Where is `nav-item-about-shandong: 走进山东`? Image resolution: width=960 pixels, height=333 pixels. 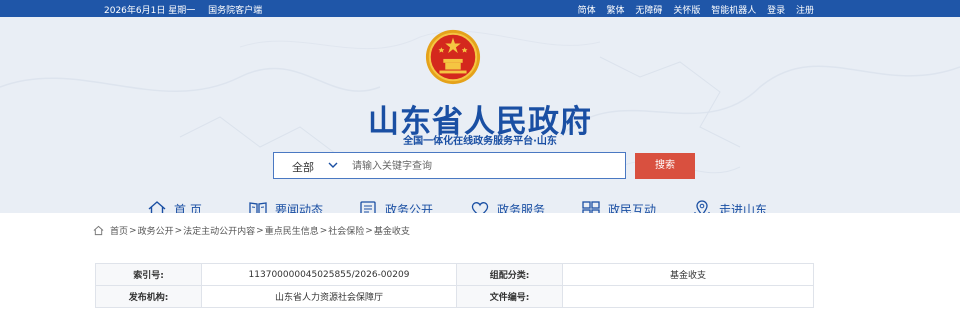 nav-item-about-shandong: 走进山东 is located at coordinates (729, 205).